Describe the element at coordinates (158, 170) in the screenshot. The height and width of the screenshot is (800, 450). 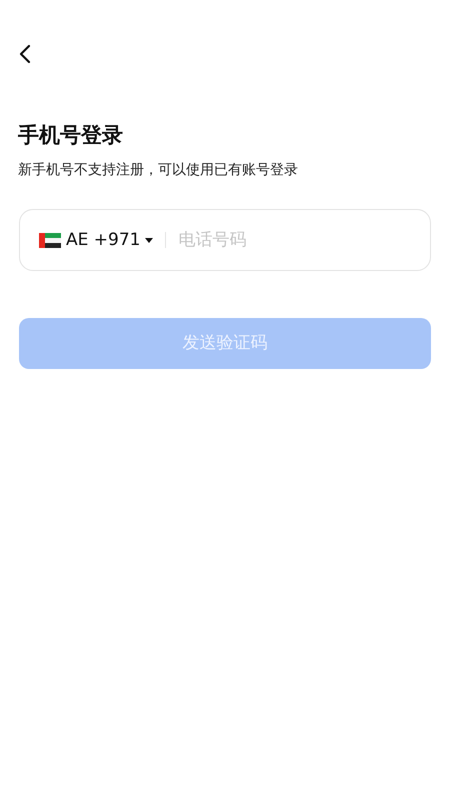
I see `subtitle: 新手机号不支持注册，可以使用已有账号登录` at that location.